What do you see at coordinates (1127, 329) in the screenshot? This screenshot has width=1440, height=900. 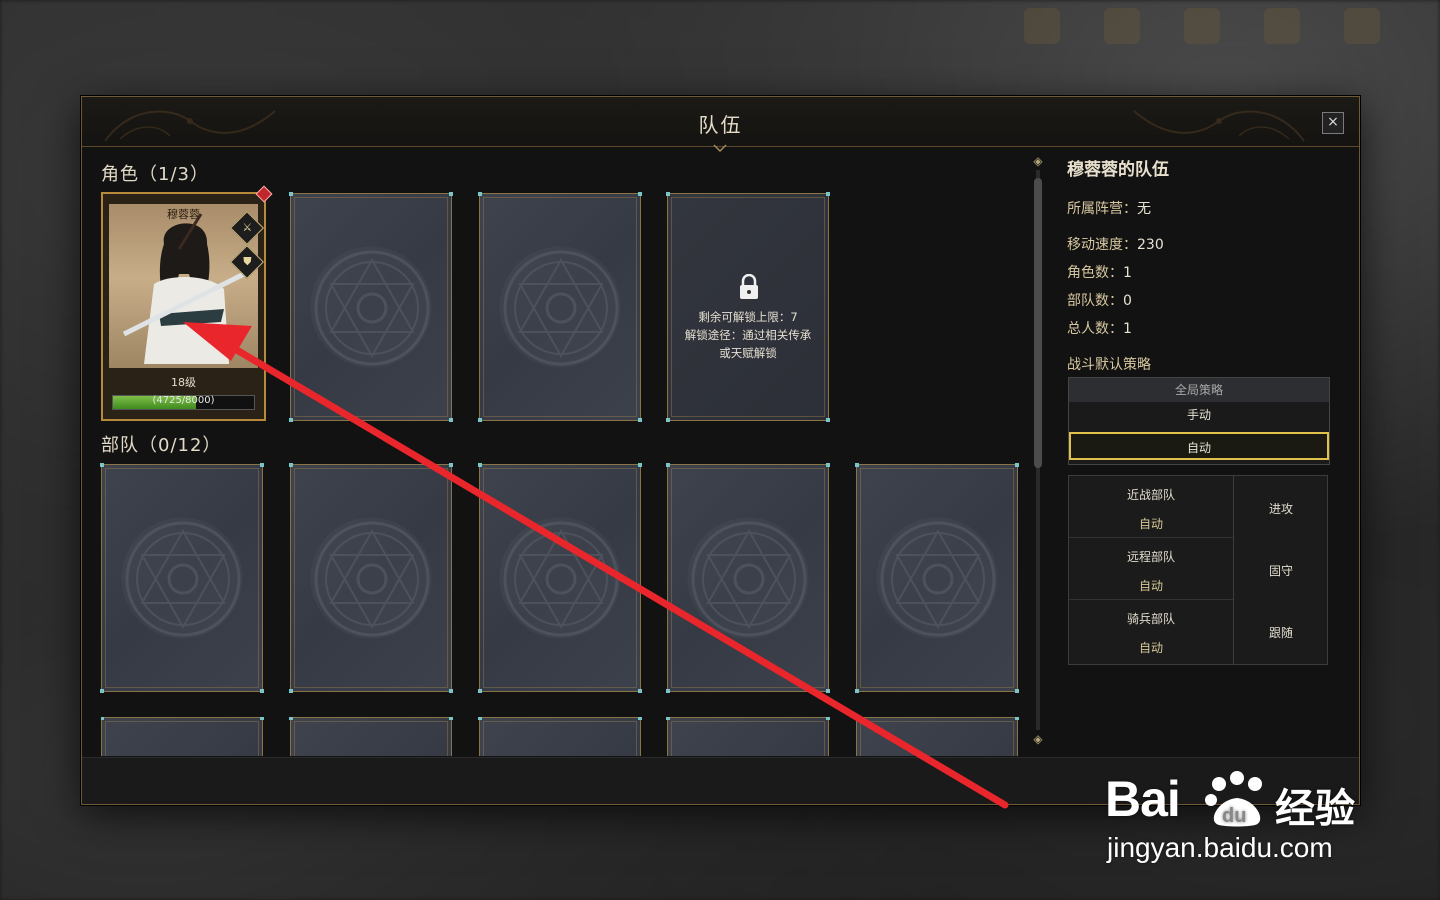 I see `total-count-value: 1` at bounding box center [1127, 329].